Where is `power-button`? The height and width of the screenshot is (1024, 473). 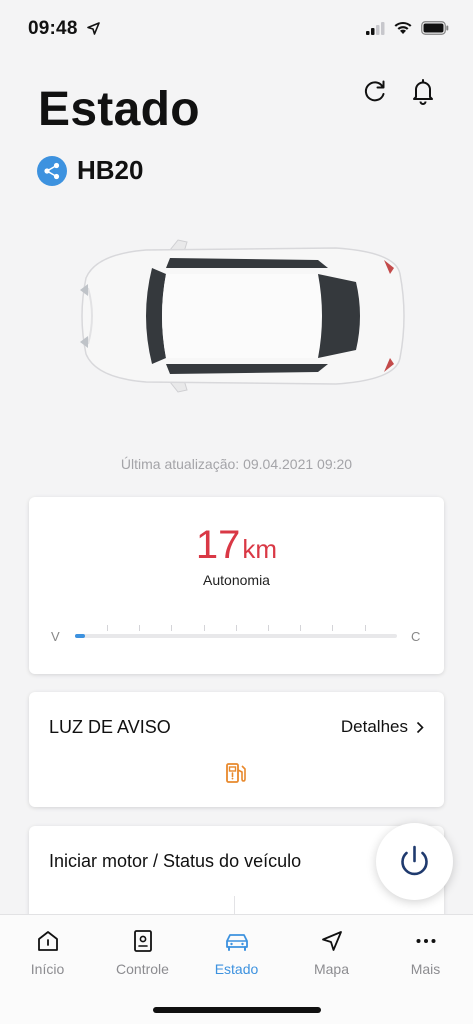
power-button is located at coordinates (414, 861).